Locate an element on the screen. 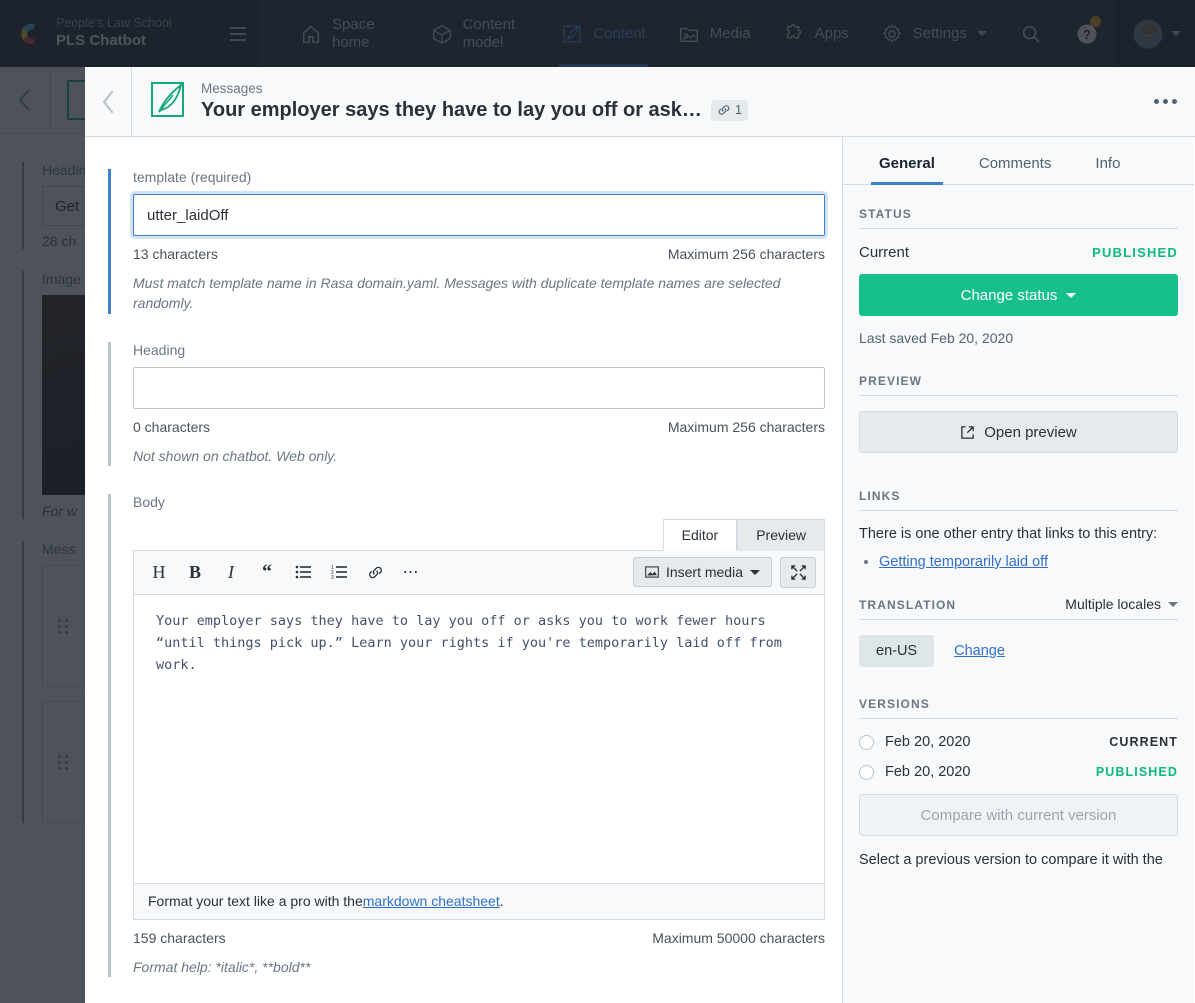 The image size is (1195, 1003). unordered-list-button is located at coordinates (303, 572).